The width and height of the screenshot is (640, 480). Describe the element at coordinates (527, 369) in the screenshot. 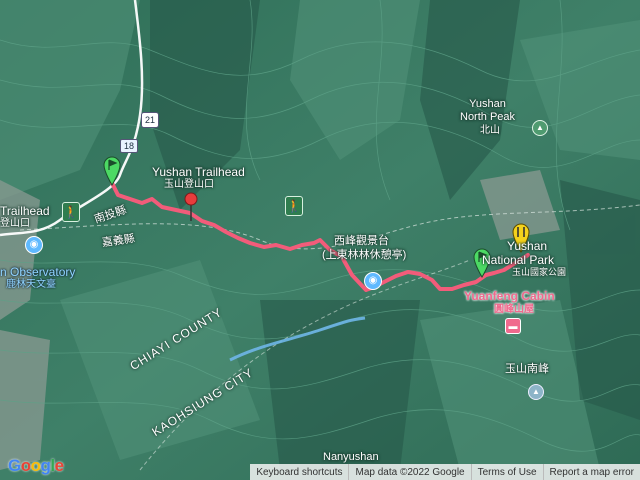

I see `south-peak-label: 玉山南峰` at that location.